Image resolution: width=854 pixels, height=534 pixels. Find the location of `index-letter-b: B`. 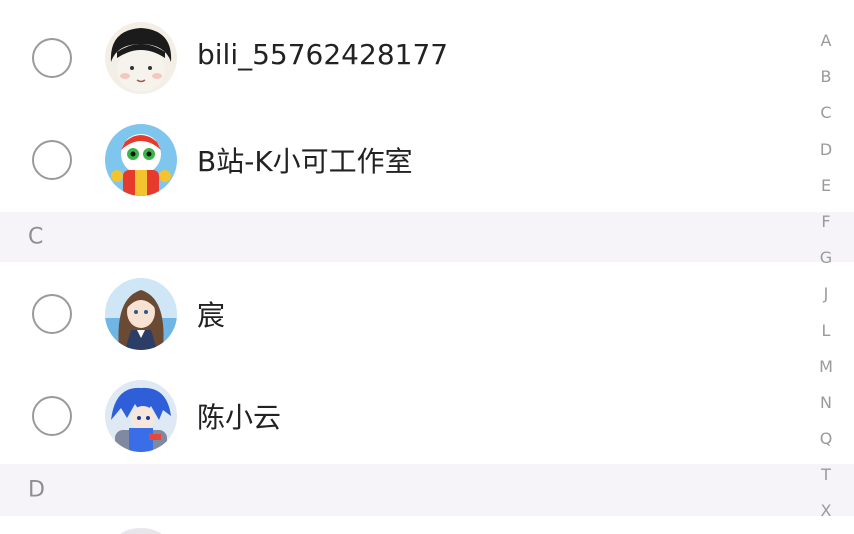

index-letter-b: B is located at coordinates (826, 82).